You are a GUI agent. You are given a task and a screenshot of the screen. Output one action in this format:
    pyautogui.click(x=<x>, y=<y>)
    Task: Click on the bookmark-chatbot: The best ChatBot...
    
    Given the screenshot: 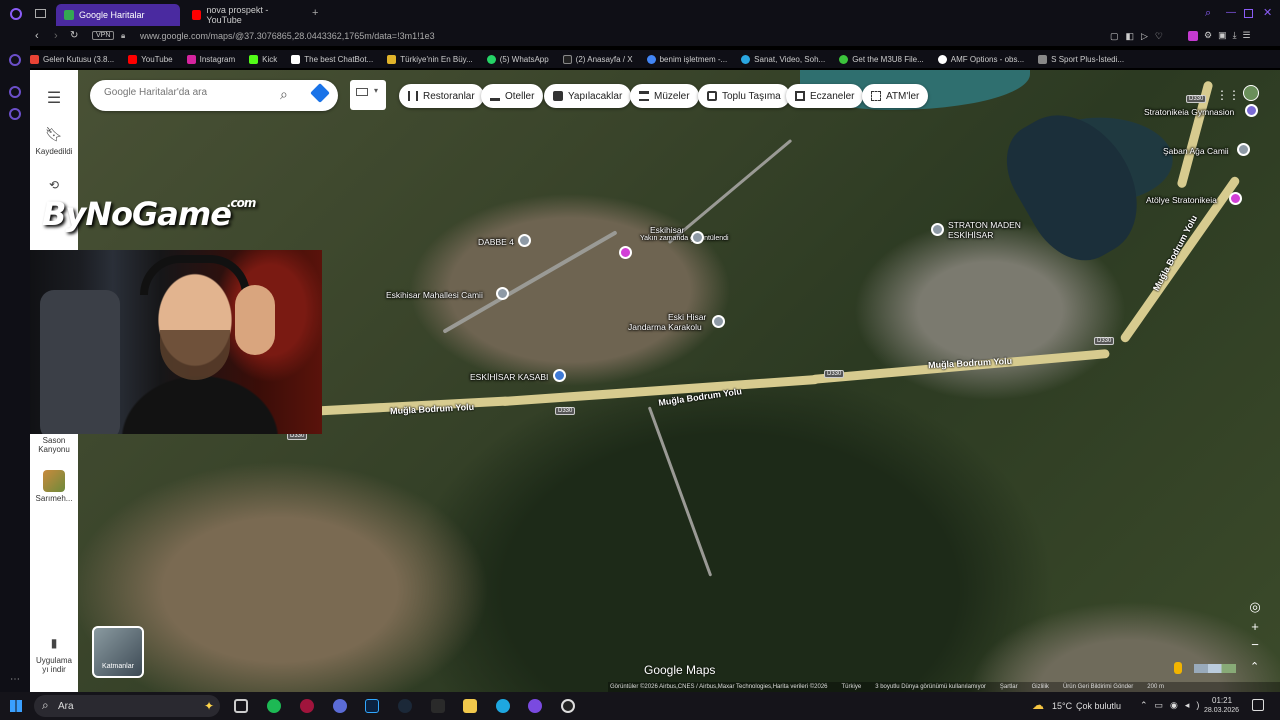 What is the action you would take?
    pyautogui.click(x=332, y=59)
    